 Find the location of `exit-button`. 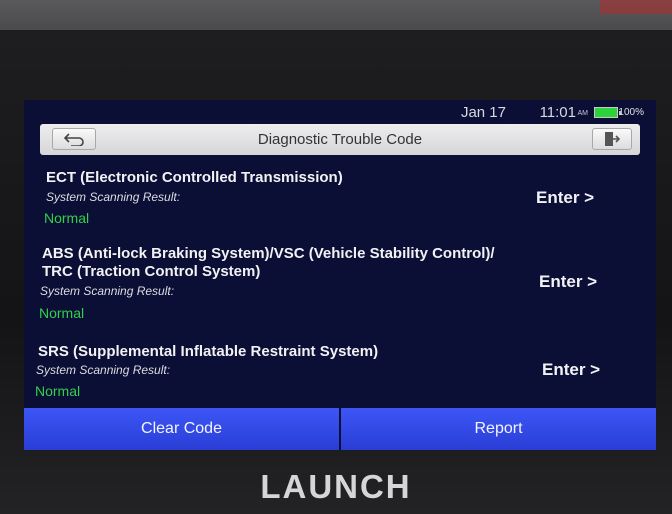

exit-button is located at coordinates (612, 139).